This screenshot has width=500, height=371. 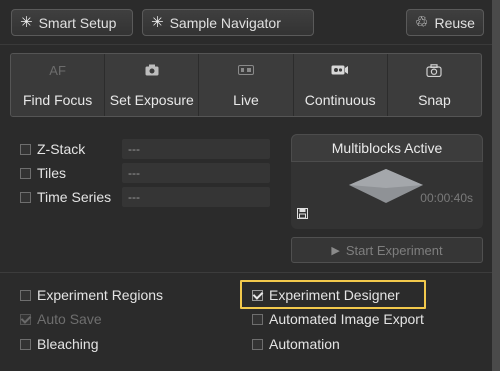 What do you see at coordinates (100, 295) in the screenshot?
I see `experiment-regions-label: Experiment Regions` at bounding box center [100, 295].